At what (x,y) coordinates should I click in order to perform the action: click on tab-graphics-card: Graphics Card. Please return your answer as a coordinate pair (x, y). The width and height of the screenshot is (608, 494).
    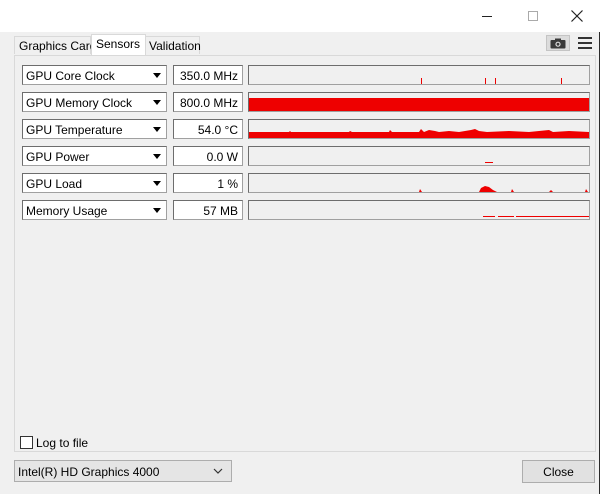
    Looking at the image, I should click on (55, 45).